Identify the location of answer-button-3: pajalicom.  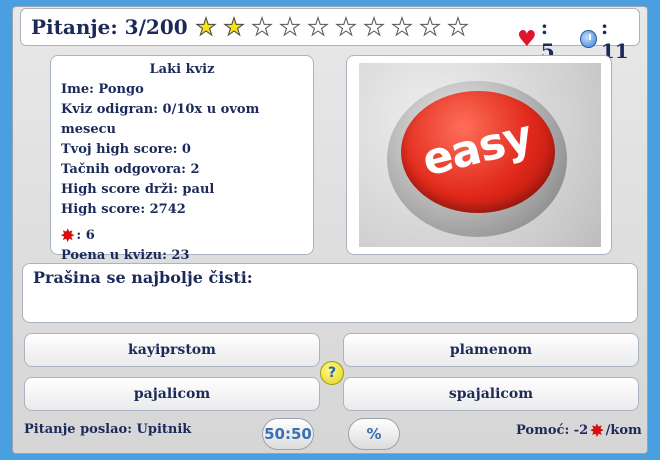
(172, 394).